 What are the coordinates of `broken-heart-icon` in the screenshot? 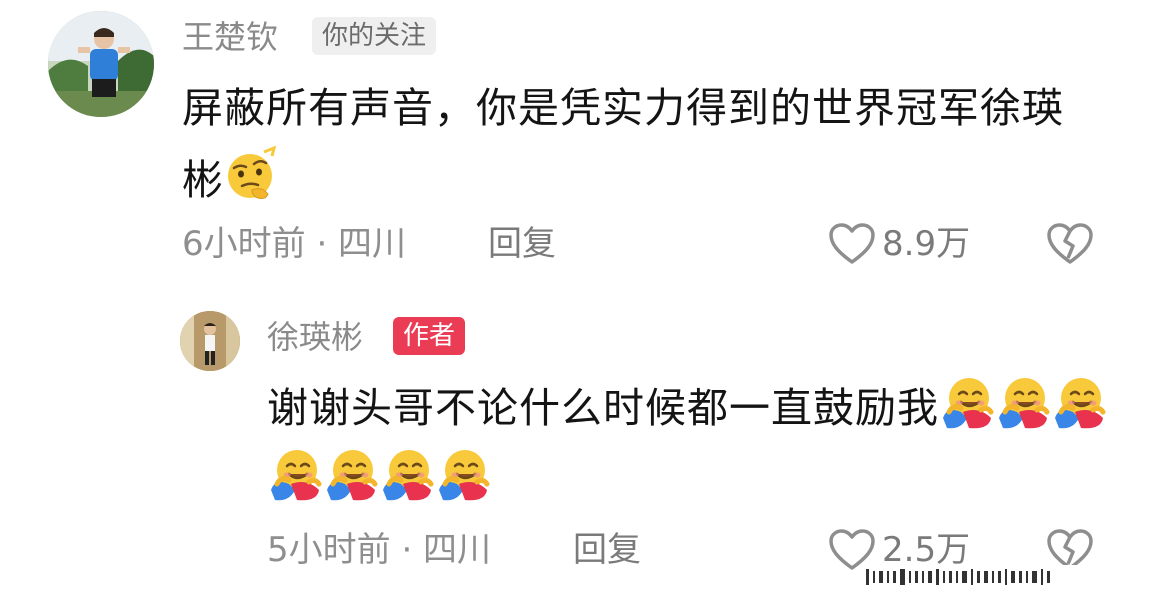 It's located at (1070, 244).